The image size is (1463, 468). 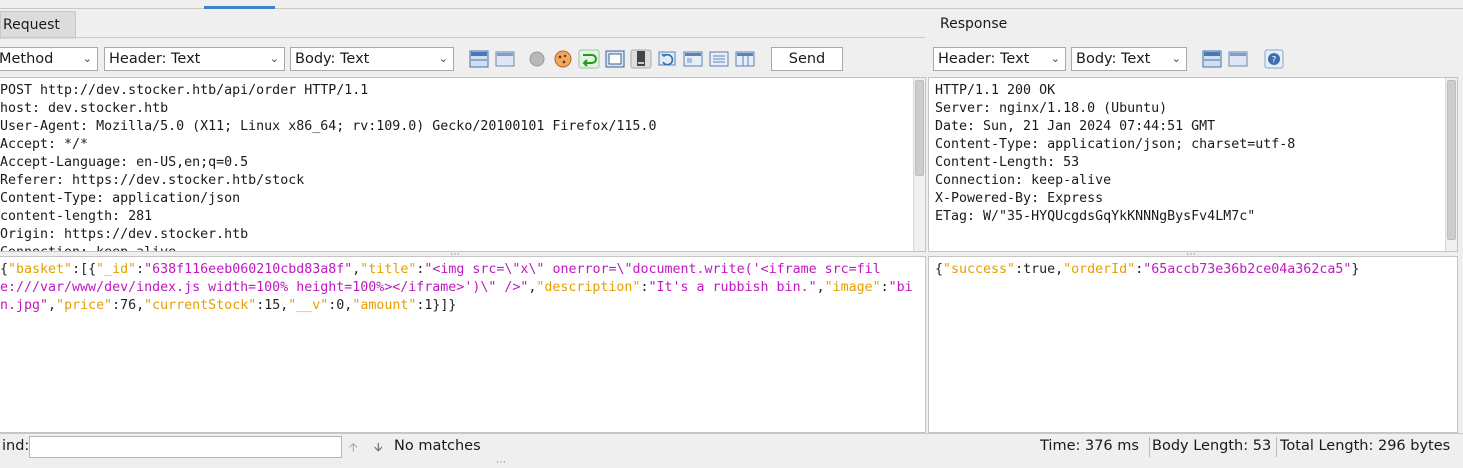 I want to click on request-header-mode-select: Header: Text ⌄, so click(x=194, y=59).